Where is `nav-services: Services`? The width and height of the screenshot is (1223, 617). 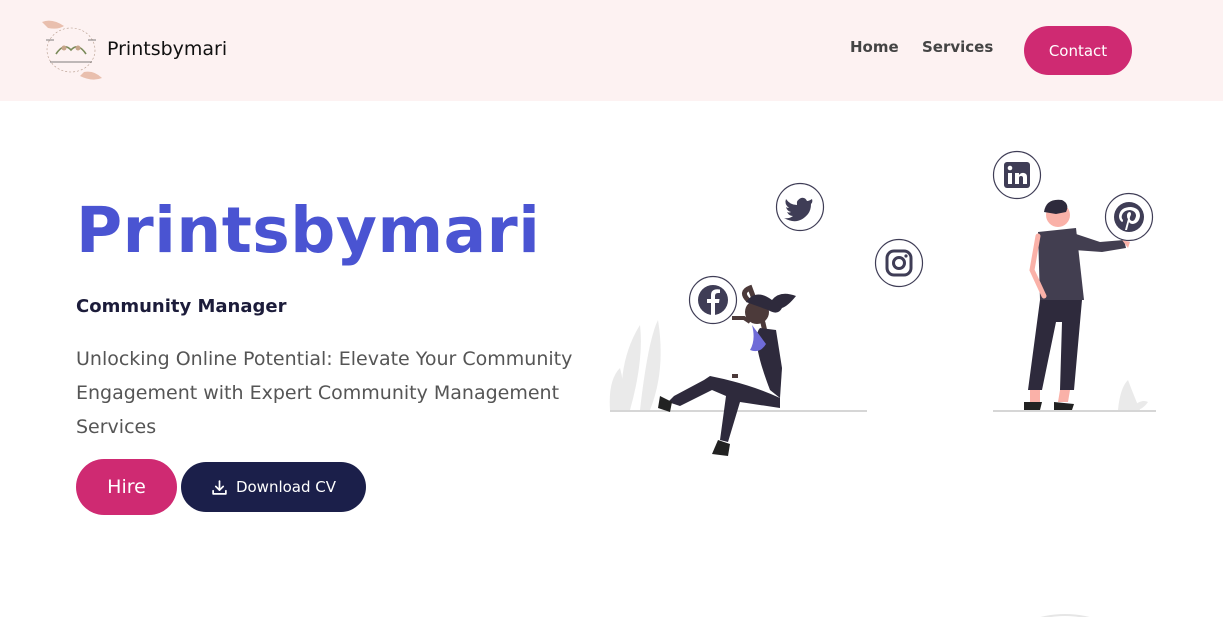
nav-services: Services is located at coordinates (957, 47).